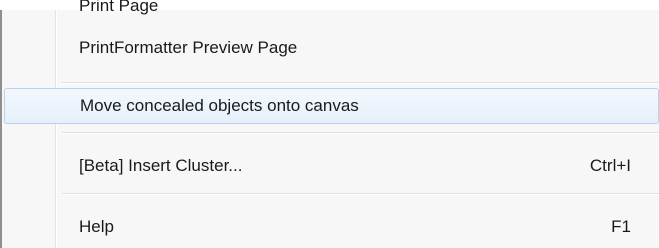 The image size is (659, 248). Describe the element at coordinates (219, 105) in the screenshot. I see `menu-item-label: Move concealed objects onto canvas` at that location.